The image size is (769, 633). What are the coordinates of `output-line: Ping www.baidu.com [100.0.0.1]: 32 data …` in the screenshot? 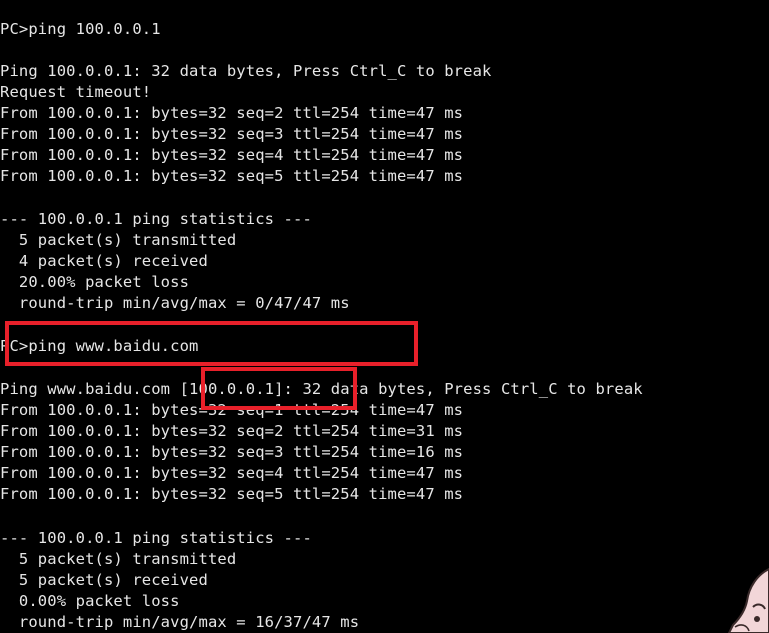 It's located at (321, 389).